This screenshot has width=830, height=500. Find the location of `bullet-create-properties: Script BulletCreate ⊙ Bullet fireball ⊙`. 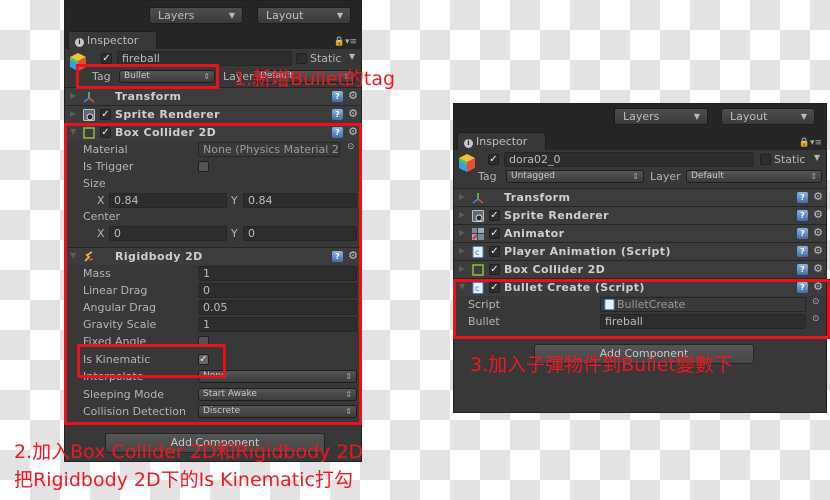

bullet-create-properties: Script BulletCreate ⊙ Bullet fireball ⊙ is located at coordinates (640, 316).